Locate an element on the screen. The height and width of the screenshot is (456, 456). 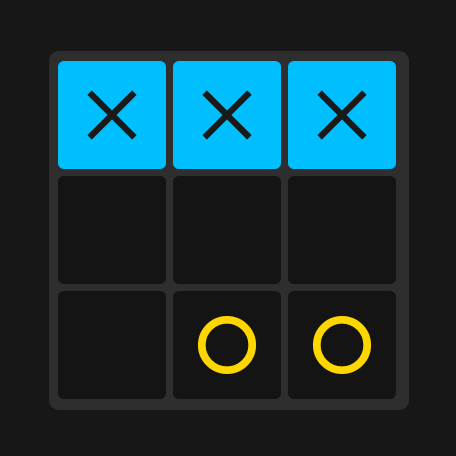
board-cell-r3-c1 is located at coordinates (112, 345).